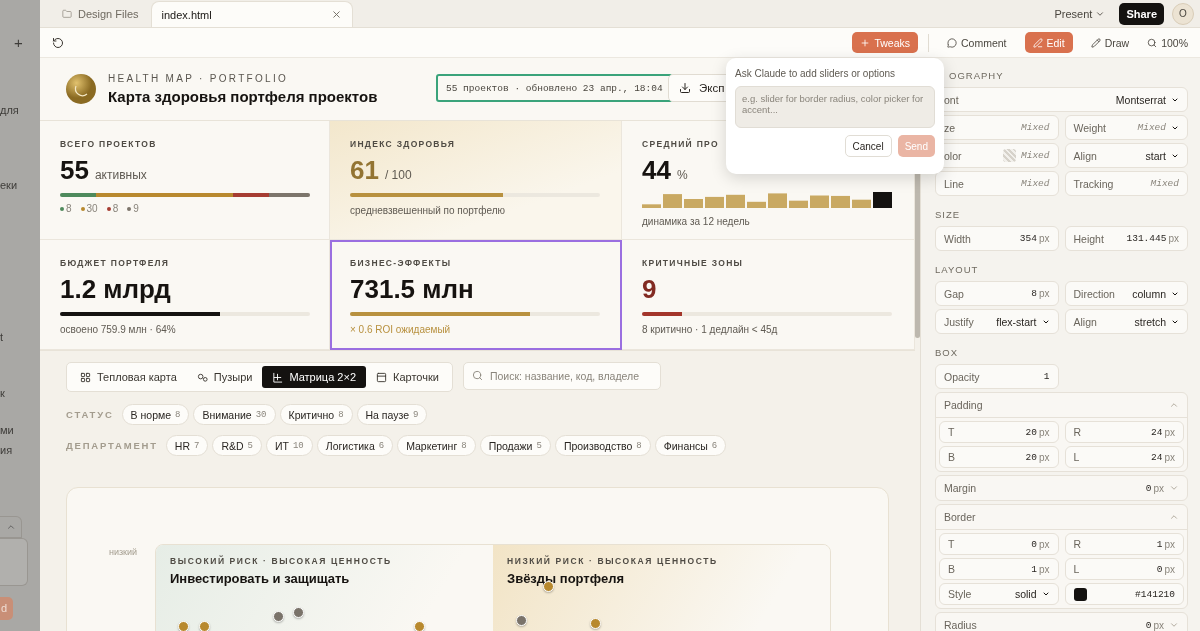 Image resolution: width=1200 pixels, height=631 pixels. I want to click on quadrant-eyebrow: НИЗКИЙ РИСК · ВЫСОКАЯ ЦЕННОСТЬ, so click(613, 561).